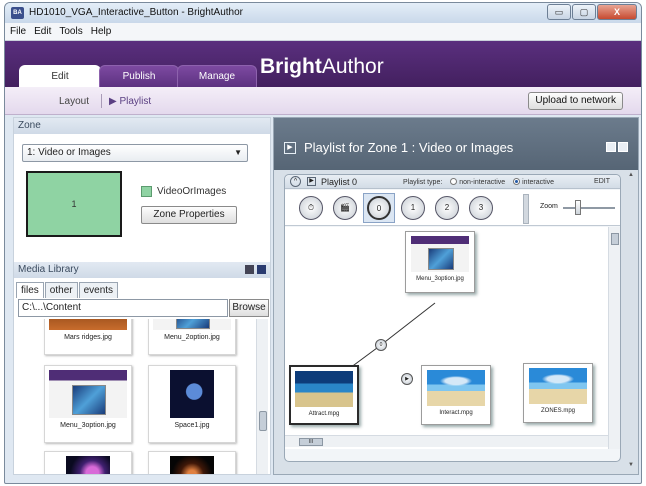 The image size is (646, 486). I want to click on playlist-panel-title: Playlist for Zone 1 : Video or Images, so click(409, 147).